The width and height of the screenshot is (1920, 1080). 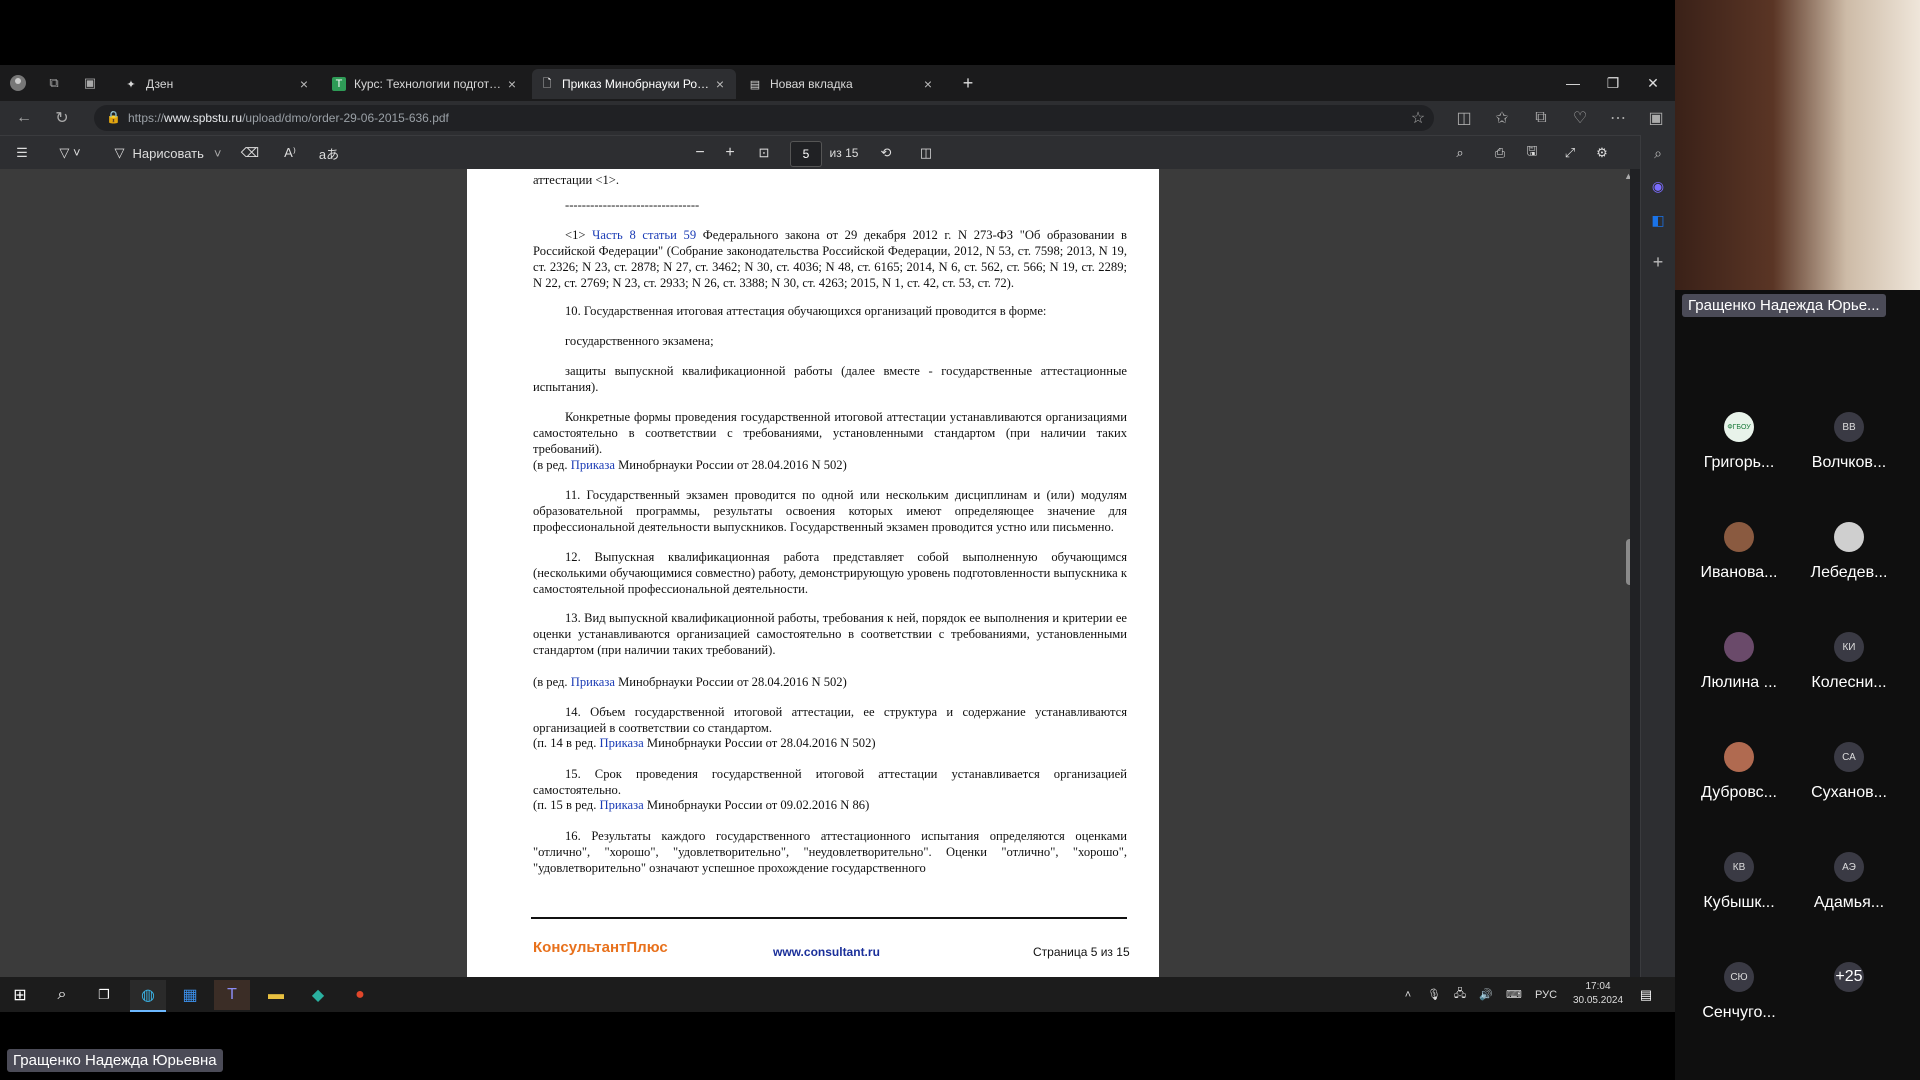 I want to click on zoom-in-button: +, so click(x=730, y=153).